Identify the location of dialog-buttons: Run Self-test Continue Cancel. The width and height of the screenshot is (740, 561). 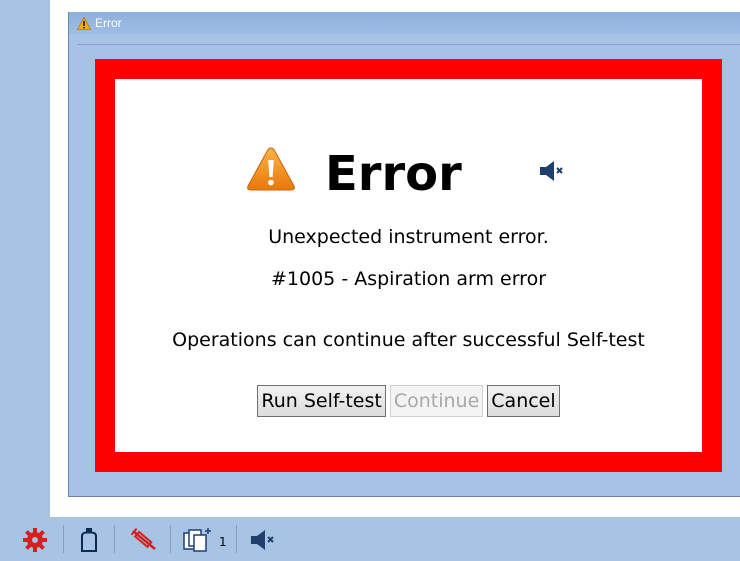
(408, 401).